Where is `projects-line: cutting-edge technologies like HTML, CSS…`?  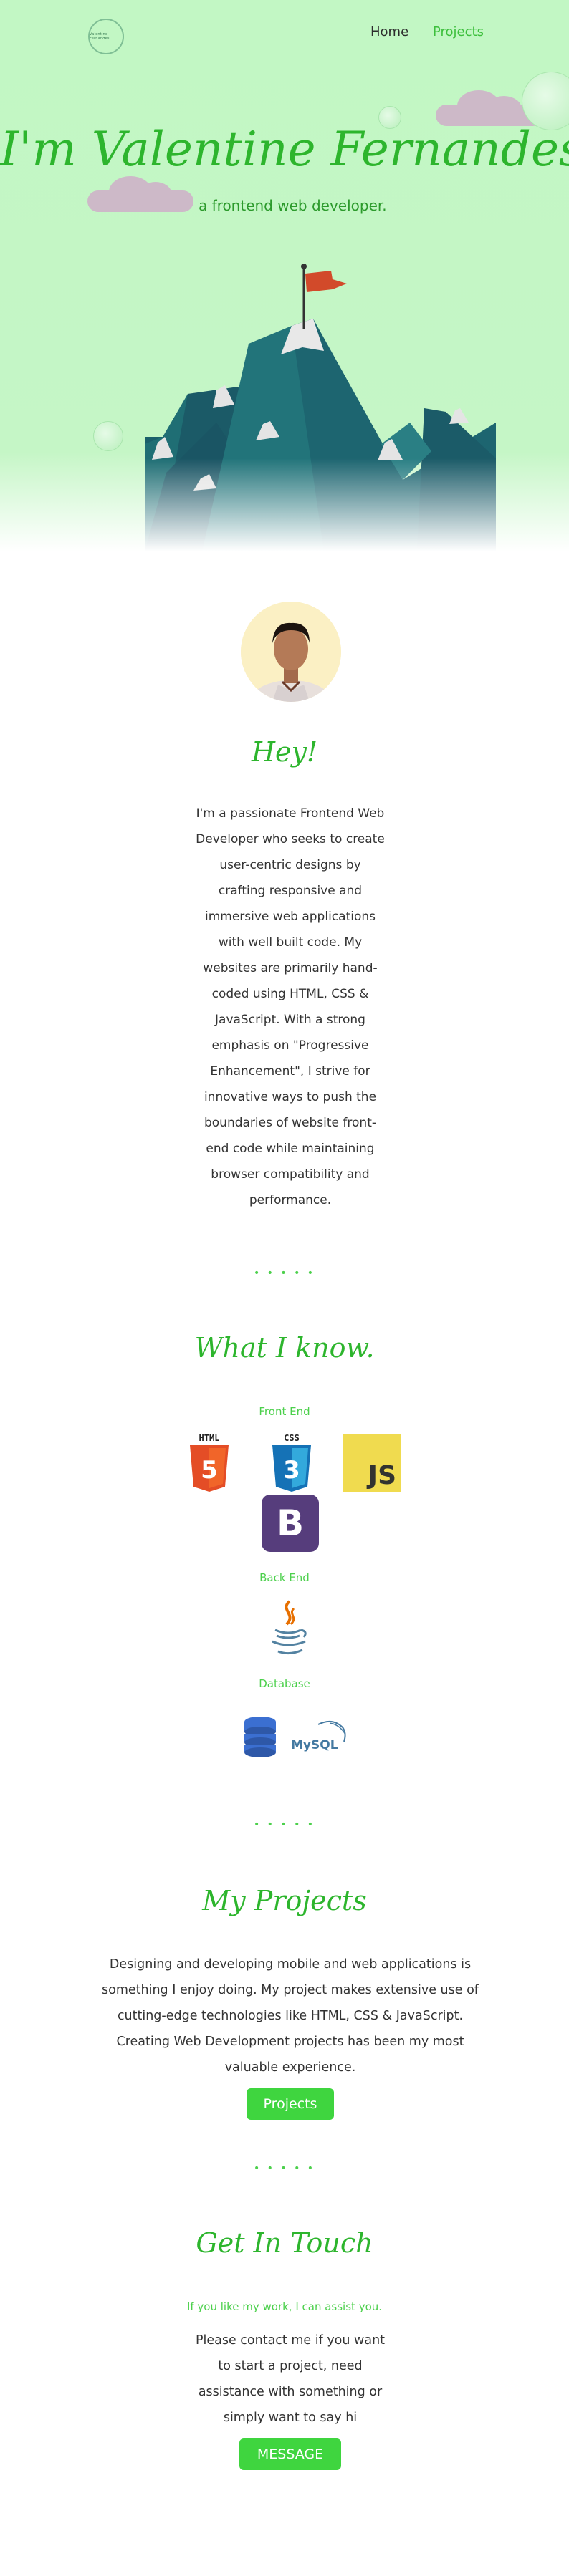 projects-line: cutting-edge technologies like HTML, CSS… is located at coordinates (290, 2016).